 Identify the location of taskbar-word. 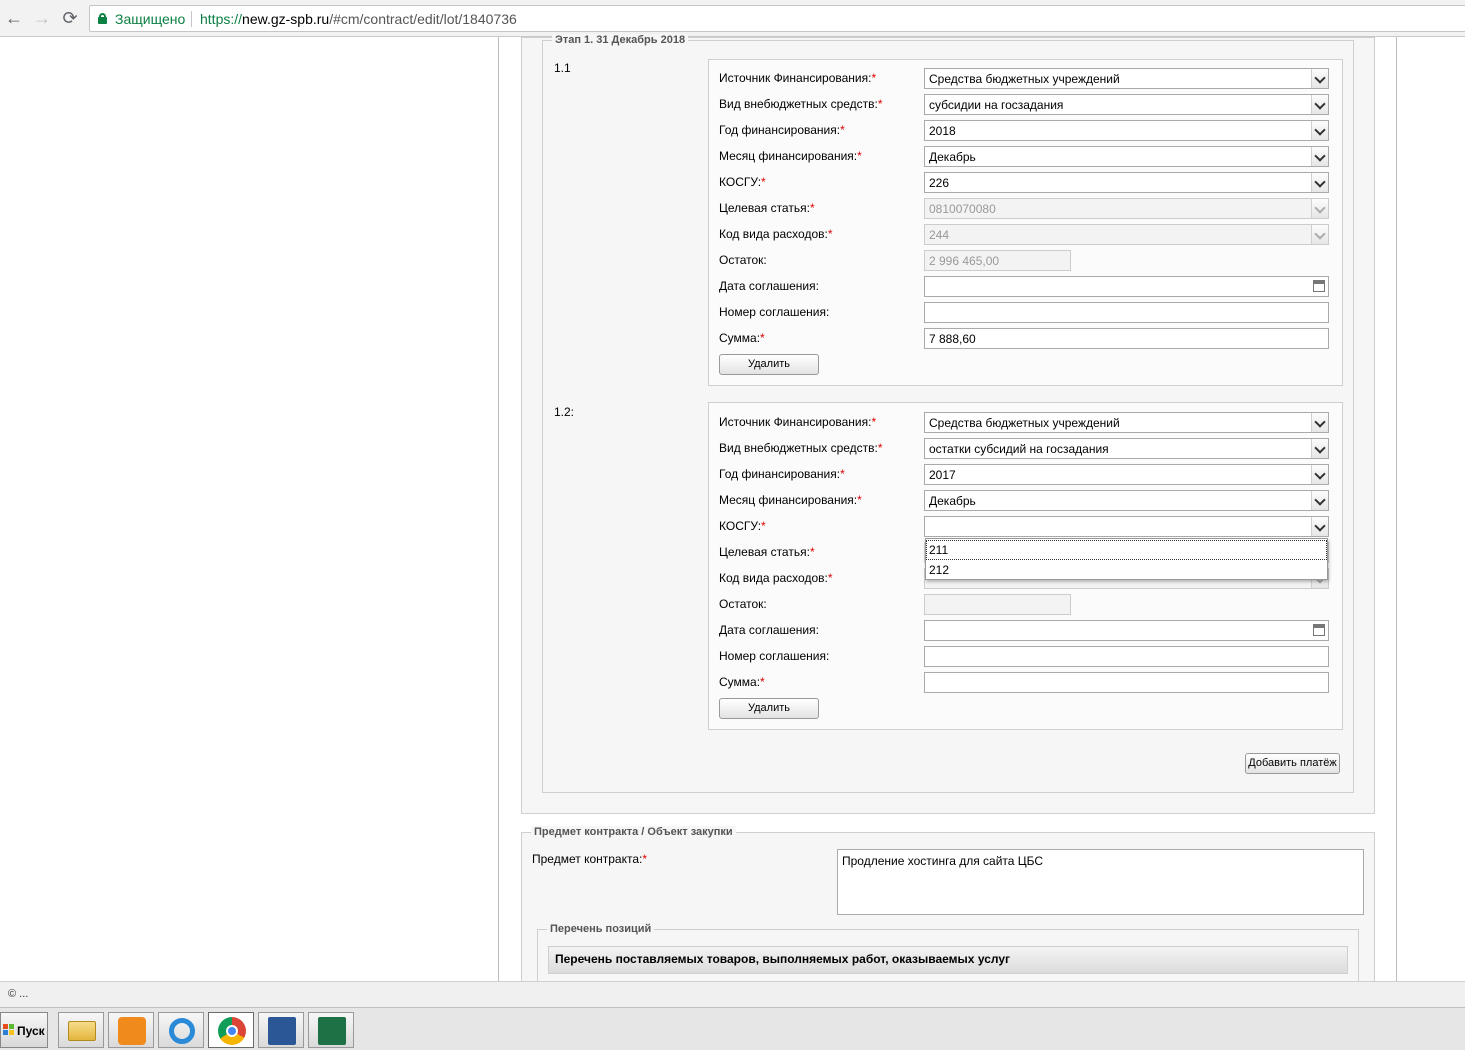
(281, 1030).